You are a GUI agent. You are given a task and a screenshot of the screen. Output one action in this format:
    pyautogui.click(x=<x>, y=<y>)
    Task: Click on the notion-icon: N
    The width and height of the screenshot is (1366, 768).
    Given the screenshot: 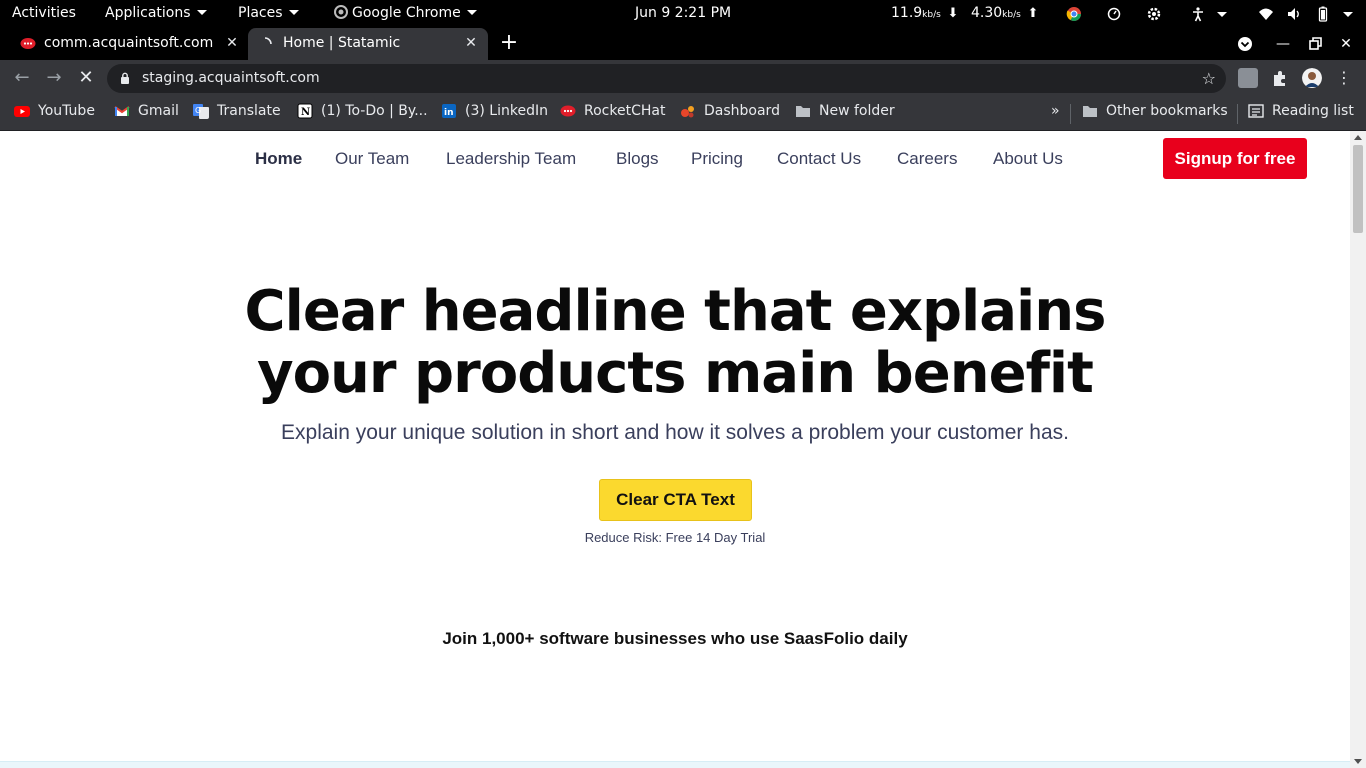 What is the action you would take?
    pyautogui.click(x=305, y=111)
    